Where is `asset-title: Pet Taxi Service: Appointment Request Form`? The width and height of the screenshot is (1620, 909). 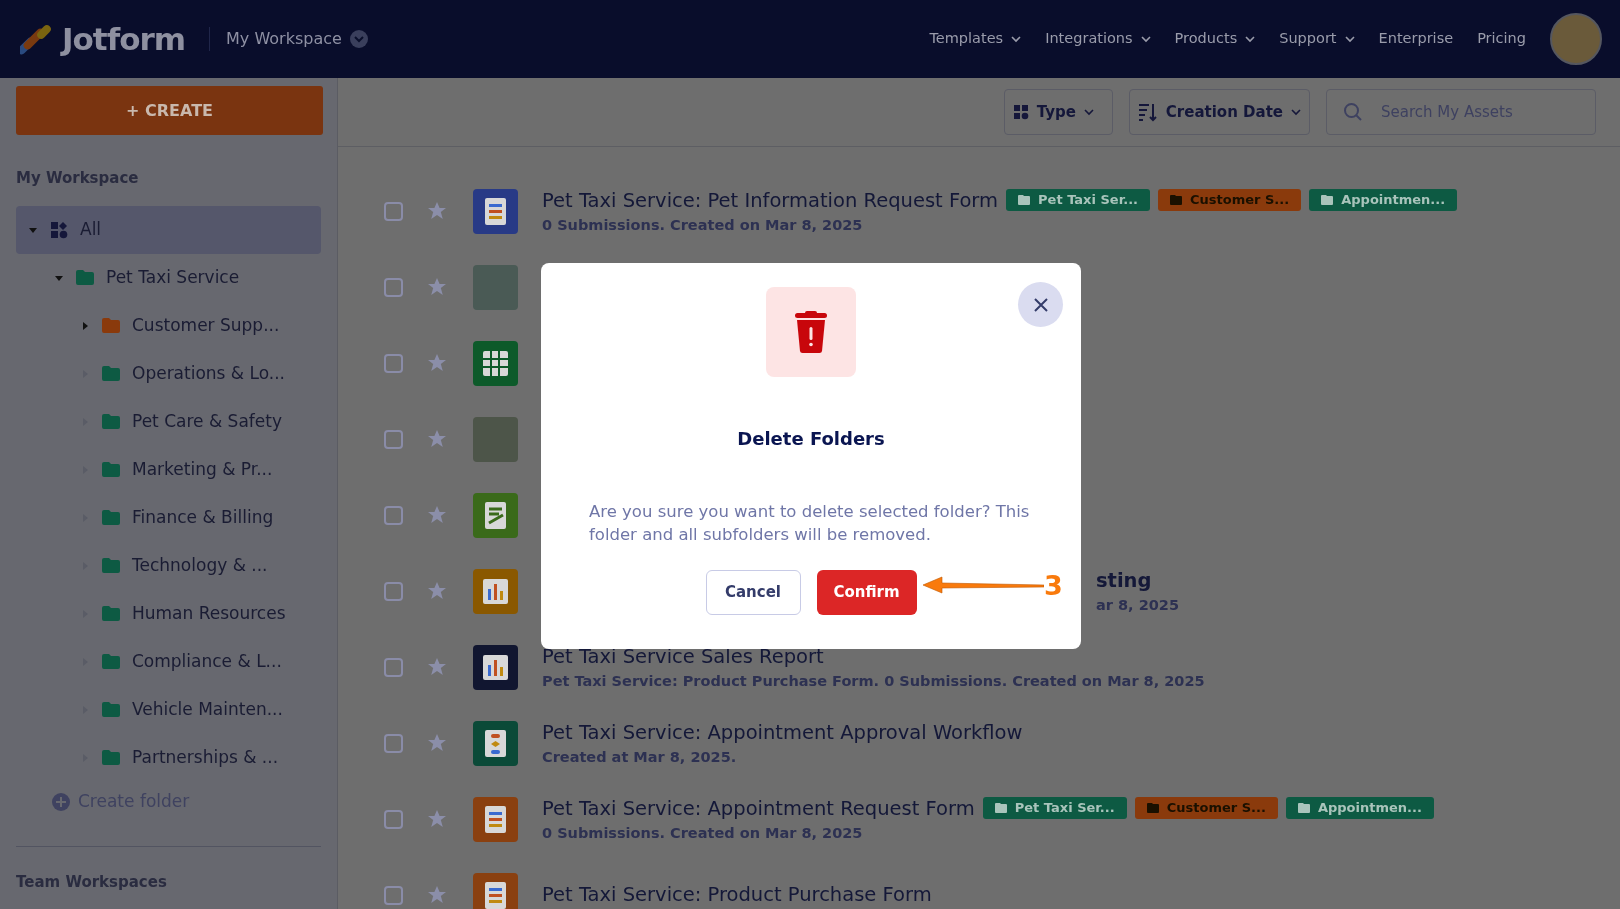 asset-title: Pet Taxi Service: Appointment Request Form is located at coordinates (758, 808).